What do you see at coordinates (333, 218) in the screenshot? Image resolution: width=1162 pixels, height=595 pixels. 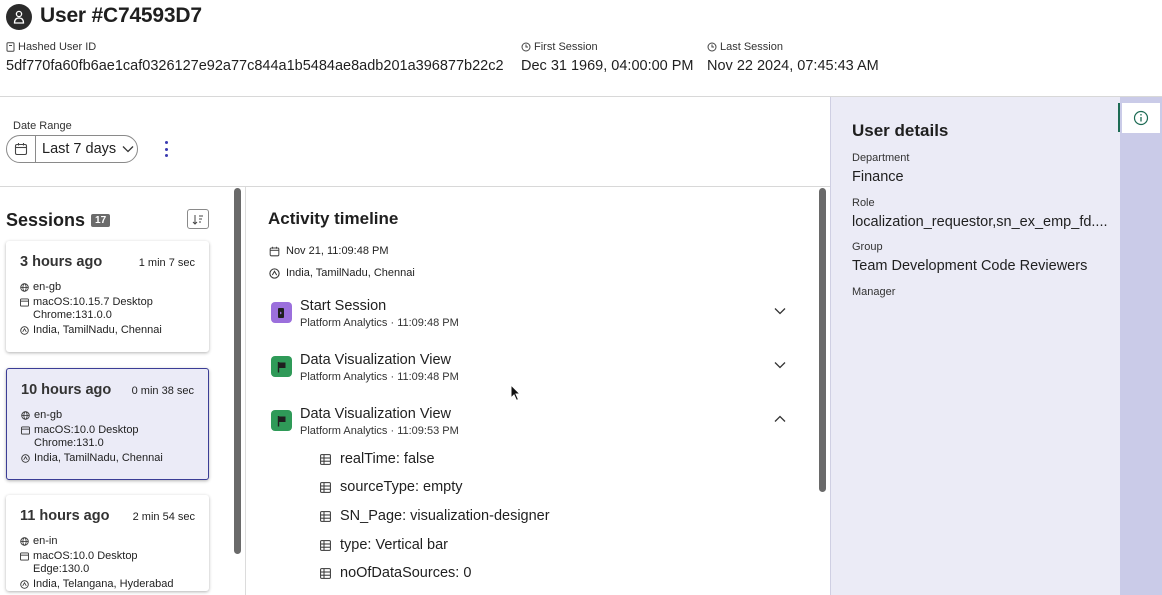 I see `activity-title: Activity timeline` at bounding box center [333, 218].